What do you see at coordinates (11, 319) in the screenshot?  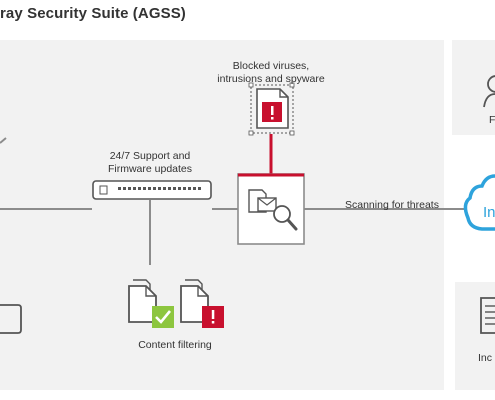 I see `monitor-icon` at bounding box center [11, 319].